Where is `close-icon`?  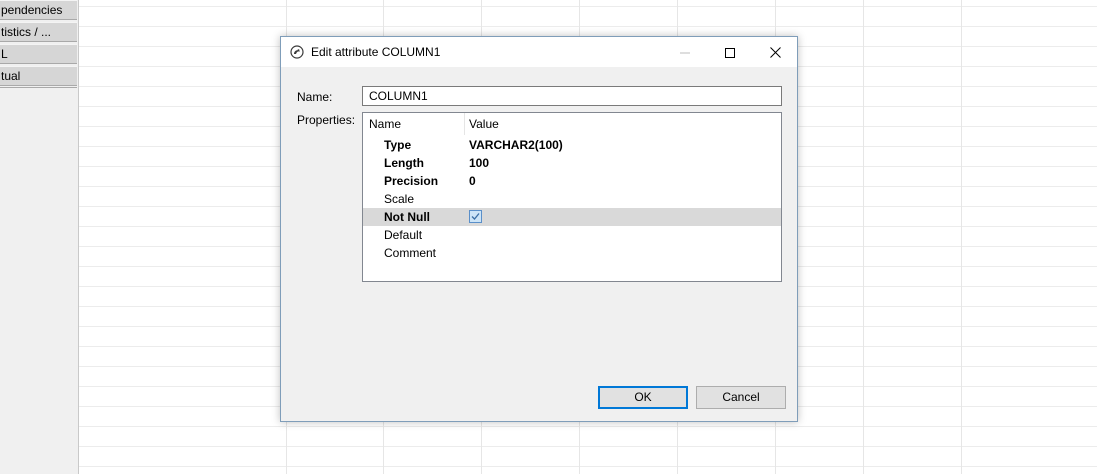 close-icon is located at coordinates (775, 53).